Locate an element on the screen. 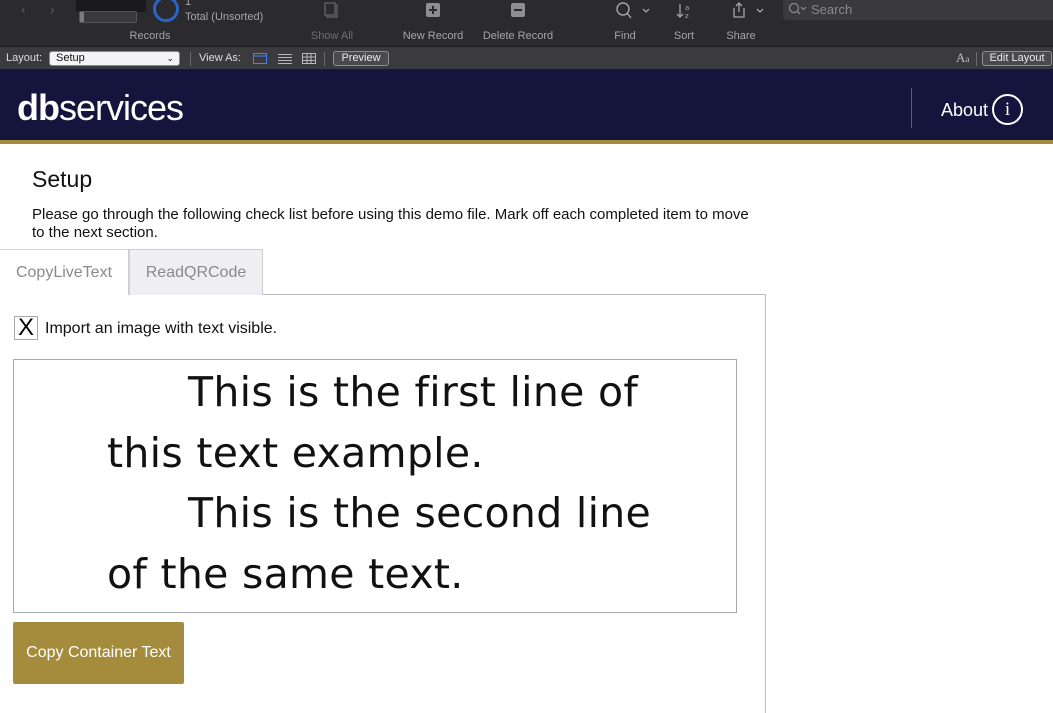 This screenshot has width=1053, height=713. records-group: Records is located at coordinates (150, 23).